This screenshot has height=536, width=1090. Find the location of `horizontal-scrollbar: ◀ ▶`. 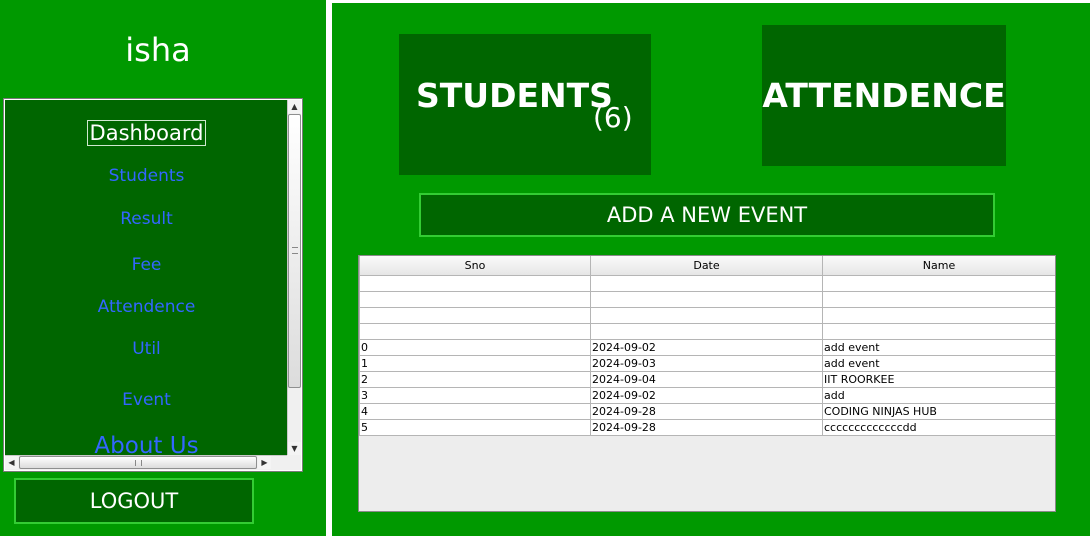

horizontal-scrollbar: ◀ ▶ is located at coordinates (146, 462).